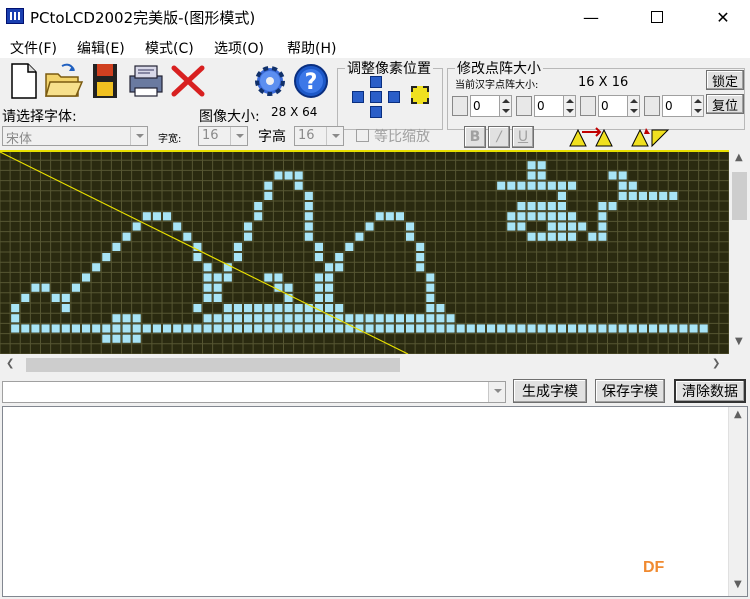  I want to click on menu-help: 帮助(H), so click(311, 48).